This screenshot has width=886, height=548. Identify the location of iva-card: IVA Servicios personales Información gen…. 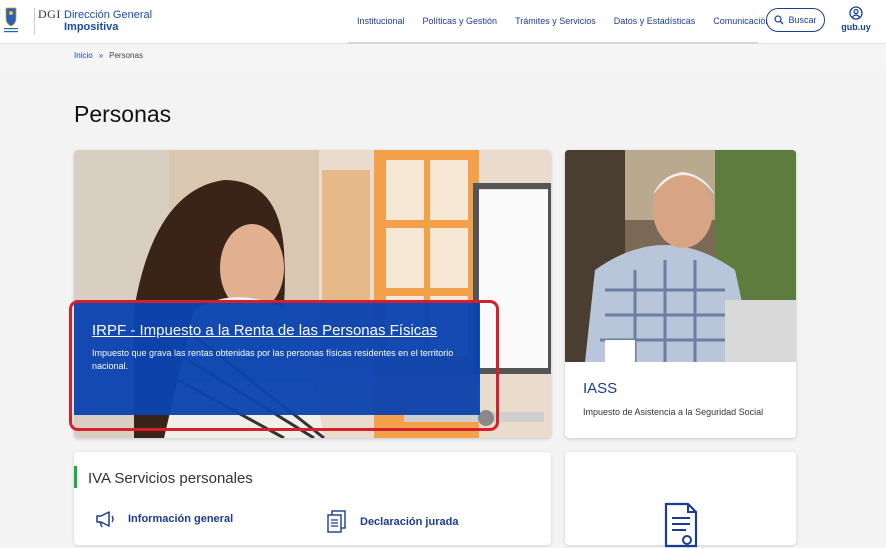
(312, 498).